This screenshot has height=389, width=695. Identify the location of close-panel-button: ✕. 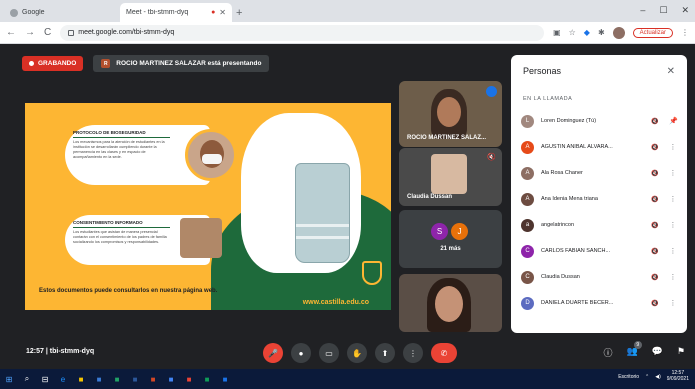
(671, 71).